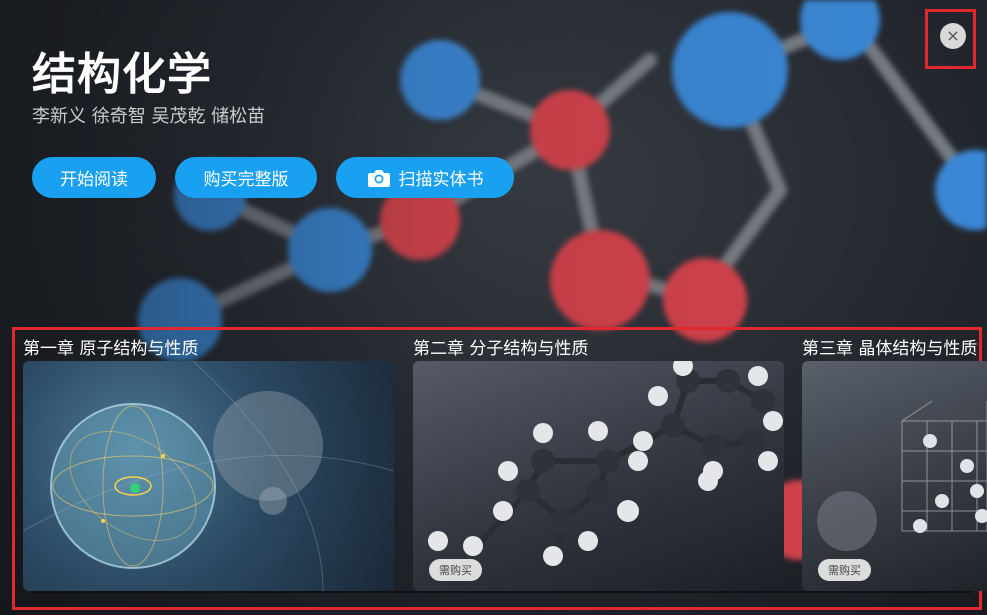 Image resolution: width=987 pixels, height=615 pixels. What do you see at coordinates (890, 349) in the screenshot?
I see `chapter-title: 第三章 晶体结构与性质` at bounding box center [890, 349].